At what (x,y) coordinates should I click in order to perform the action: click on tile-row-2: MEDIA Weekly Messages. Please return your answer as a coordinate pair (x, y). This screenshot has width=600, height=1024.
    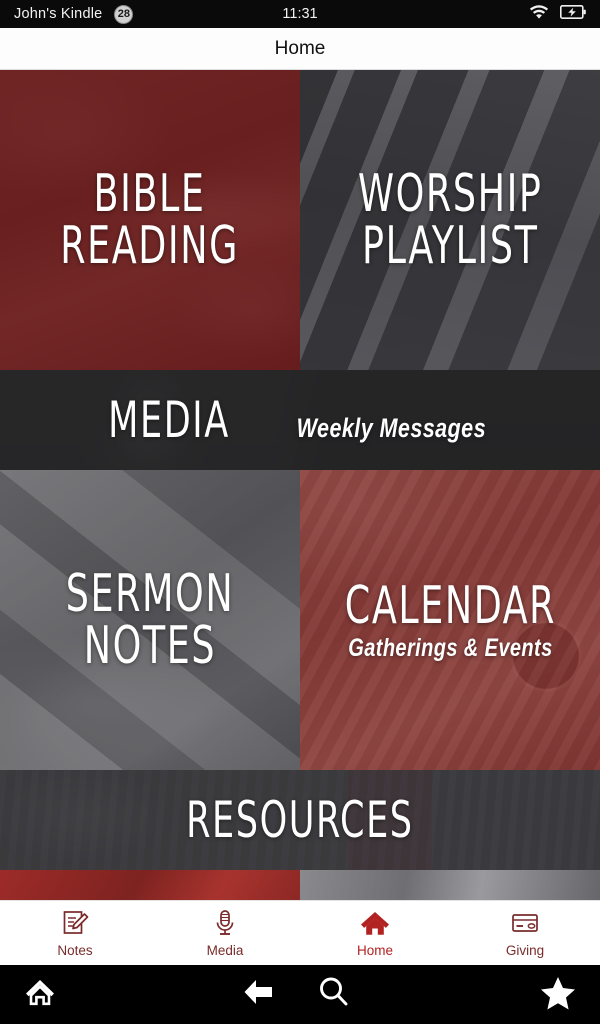
    Looking at the image, I should click on (300, 420).